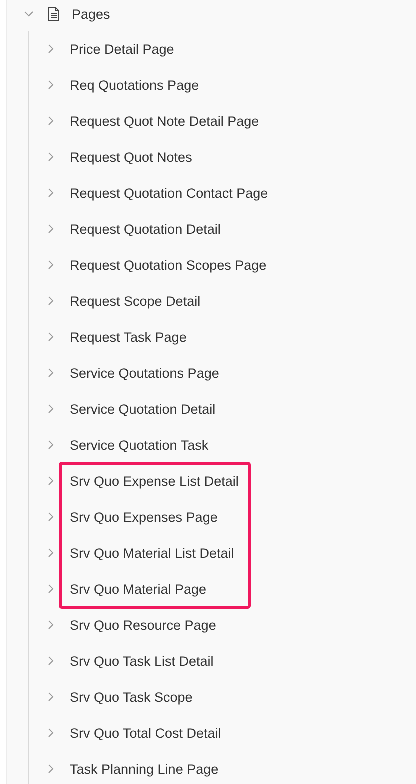  What do you see at coordinates (143, 625) in the screenshot?
I see `tree-item-label: Srv Quo Resource Page` at bounding box center [143, 625].